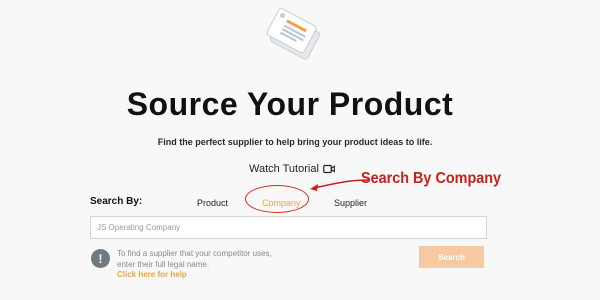  I want to click on video-camera-icon, so click(329, 169).